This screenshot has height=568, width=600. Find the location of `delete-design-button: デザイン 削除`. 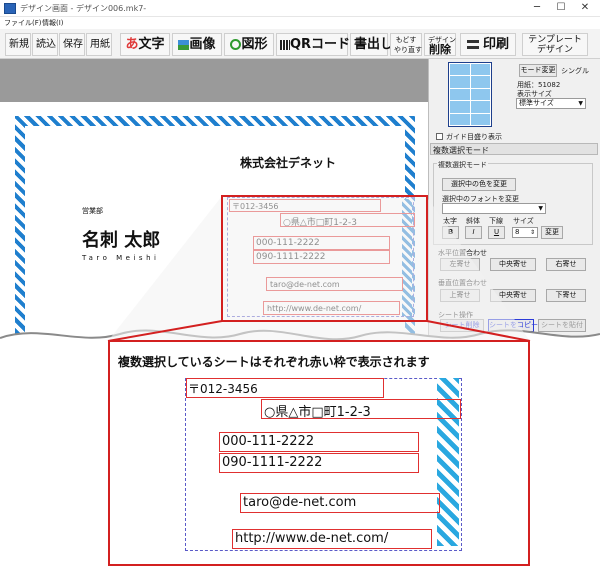

delete-design-button: デザイン 削除 is located at coordinates (440, 44).